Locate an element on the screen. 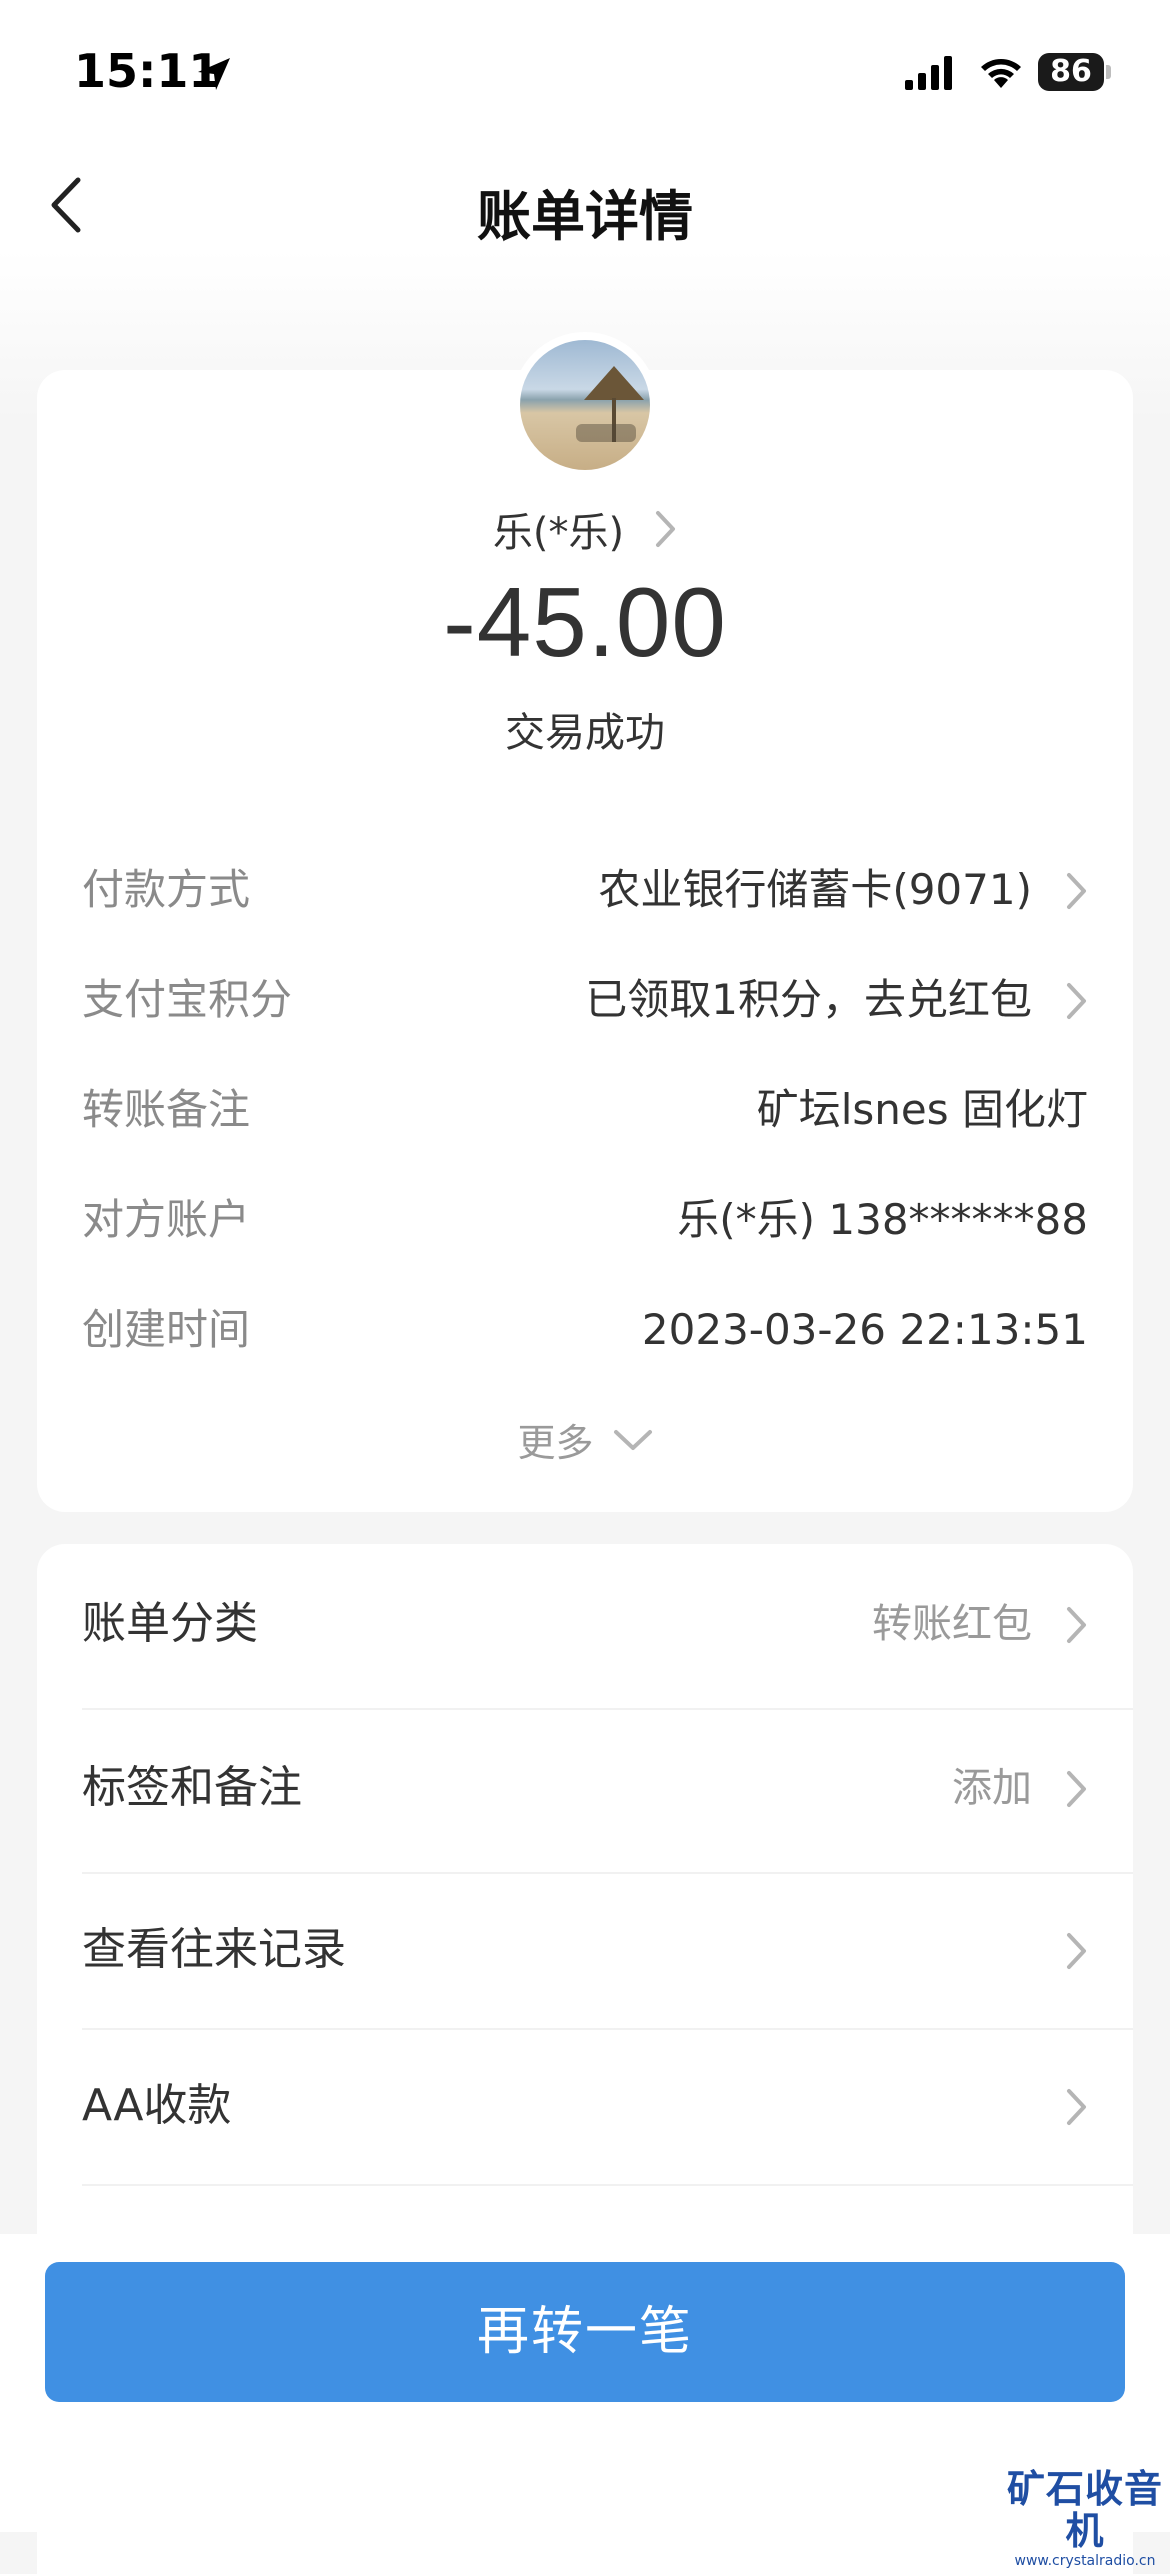 The width and height of the screenshot is (1170, 2574). menu-label: 查看往来记录 is located at coordinates (214, 1949).